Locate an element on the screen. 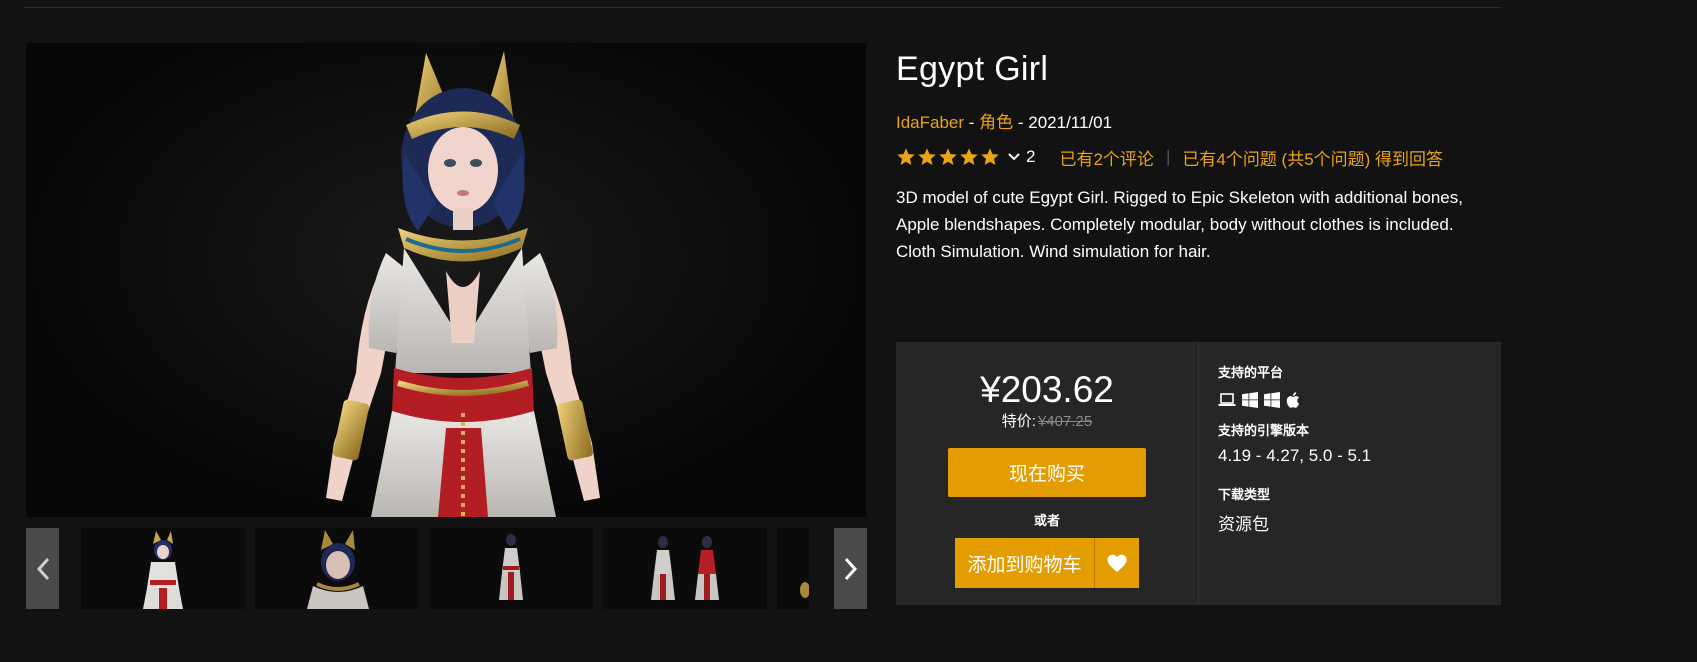 Image resolution: width=1697 pixels, height=662 pixels. or-label: 或者 is located at coordinates (1046, 520).